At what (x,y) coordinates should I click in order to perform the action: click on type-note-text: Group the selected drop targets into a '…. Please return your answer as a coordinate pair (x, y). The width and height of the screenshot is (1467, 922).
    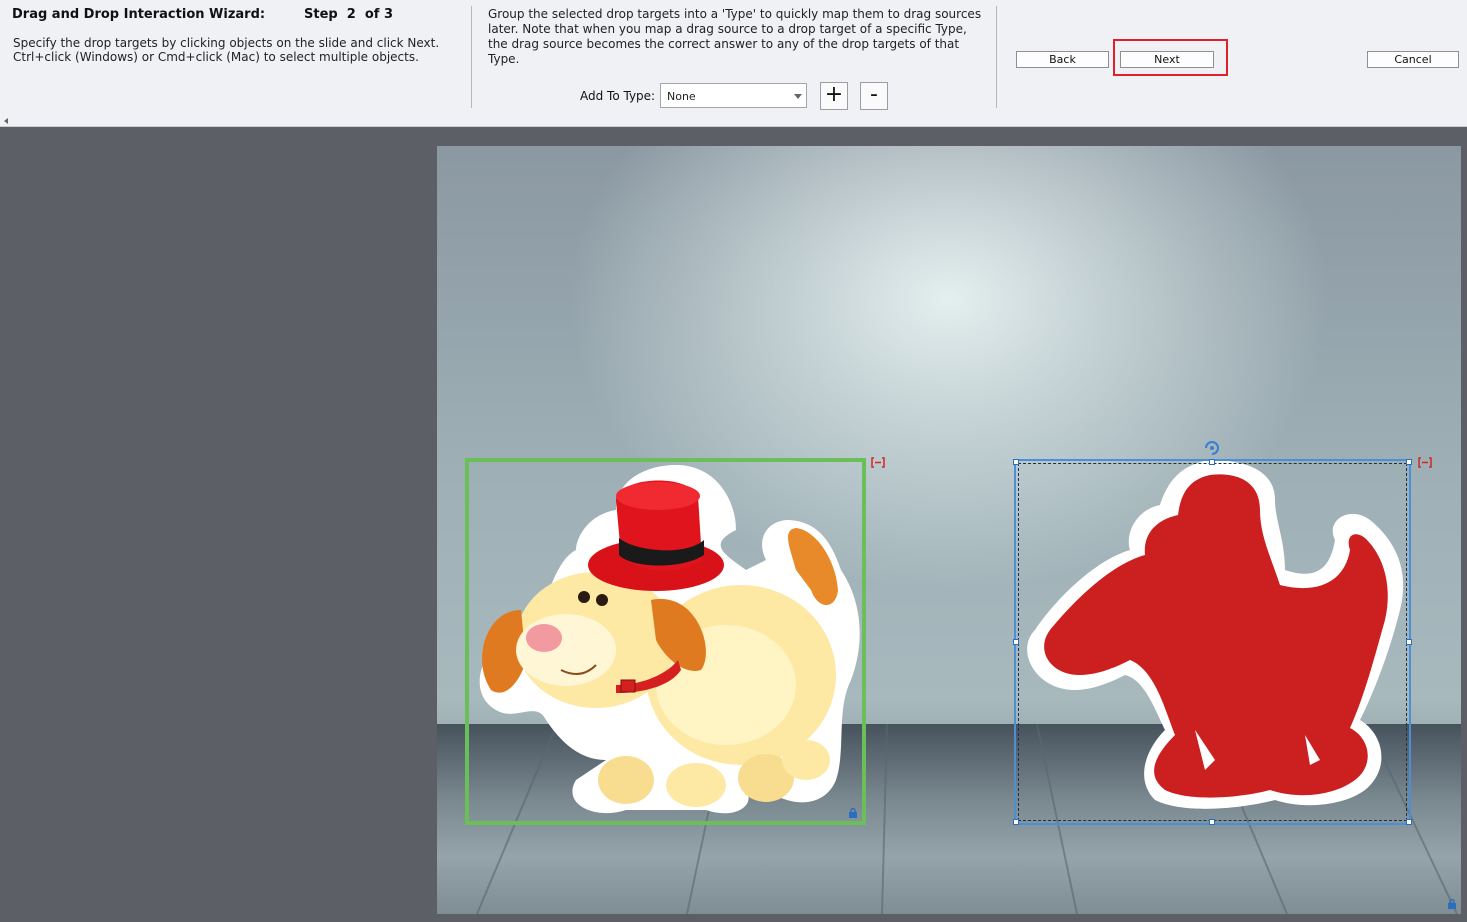
    Looking at the image, I should click on (735, 36).